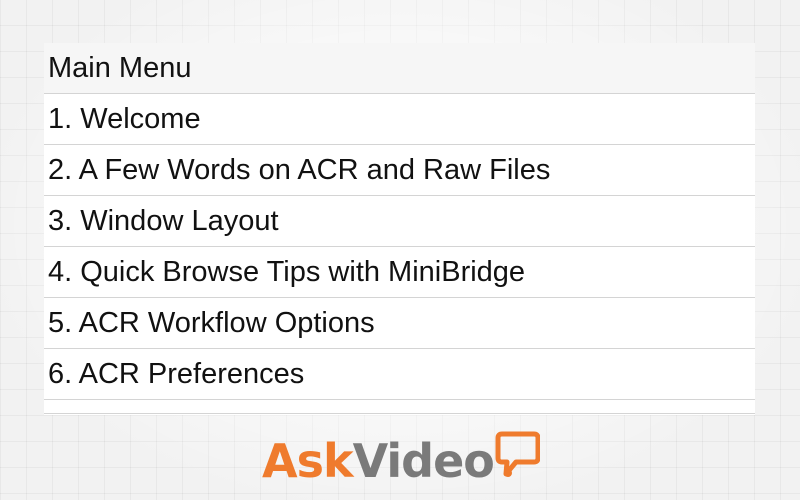 This screenshot has height=500, width=800. What do you see at coordinates (176, 373) in the screenshot?
I see `menu-item-label: 6. ACR Preferences` at bounding box center [176, 373].